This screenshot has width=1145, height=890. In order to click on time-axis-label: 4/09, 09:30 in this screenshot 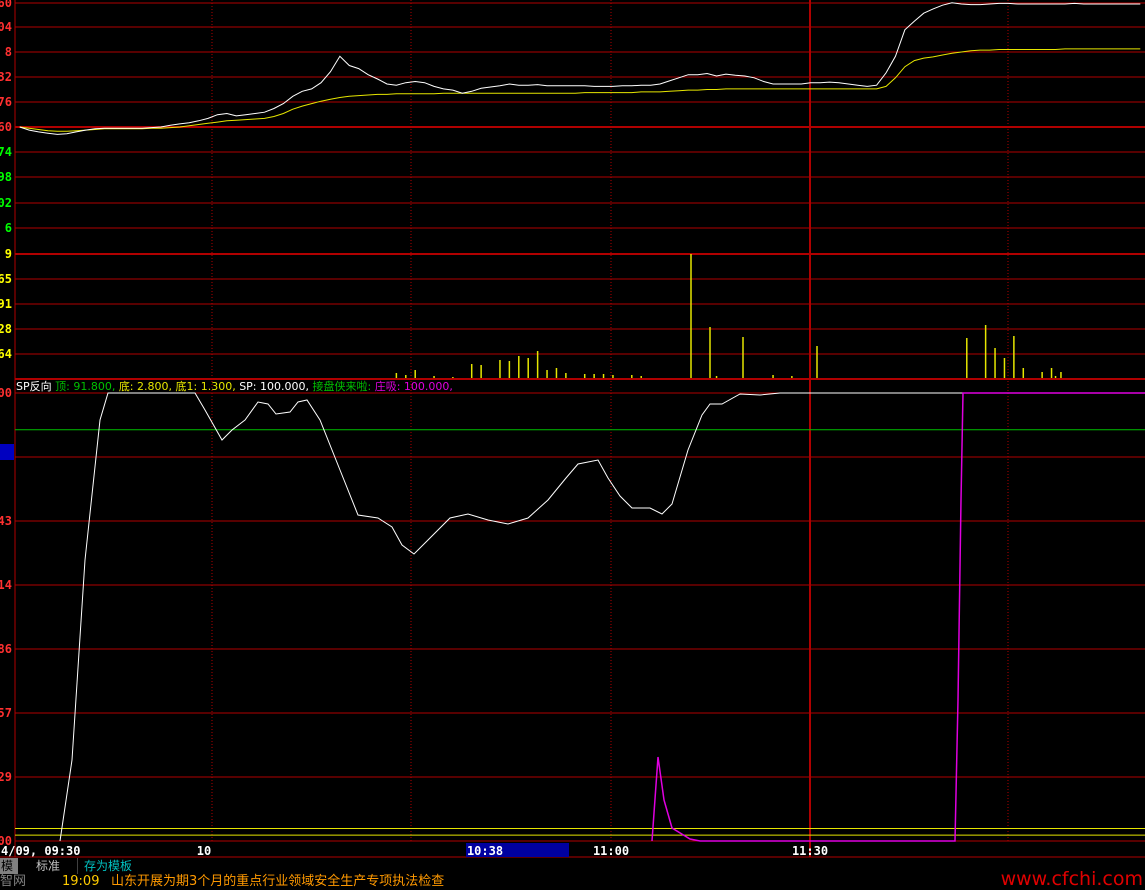, I will do `click(40, 851)`.